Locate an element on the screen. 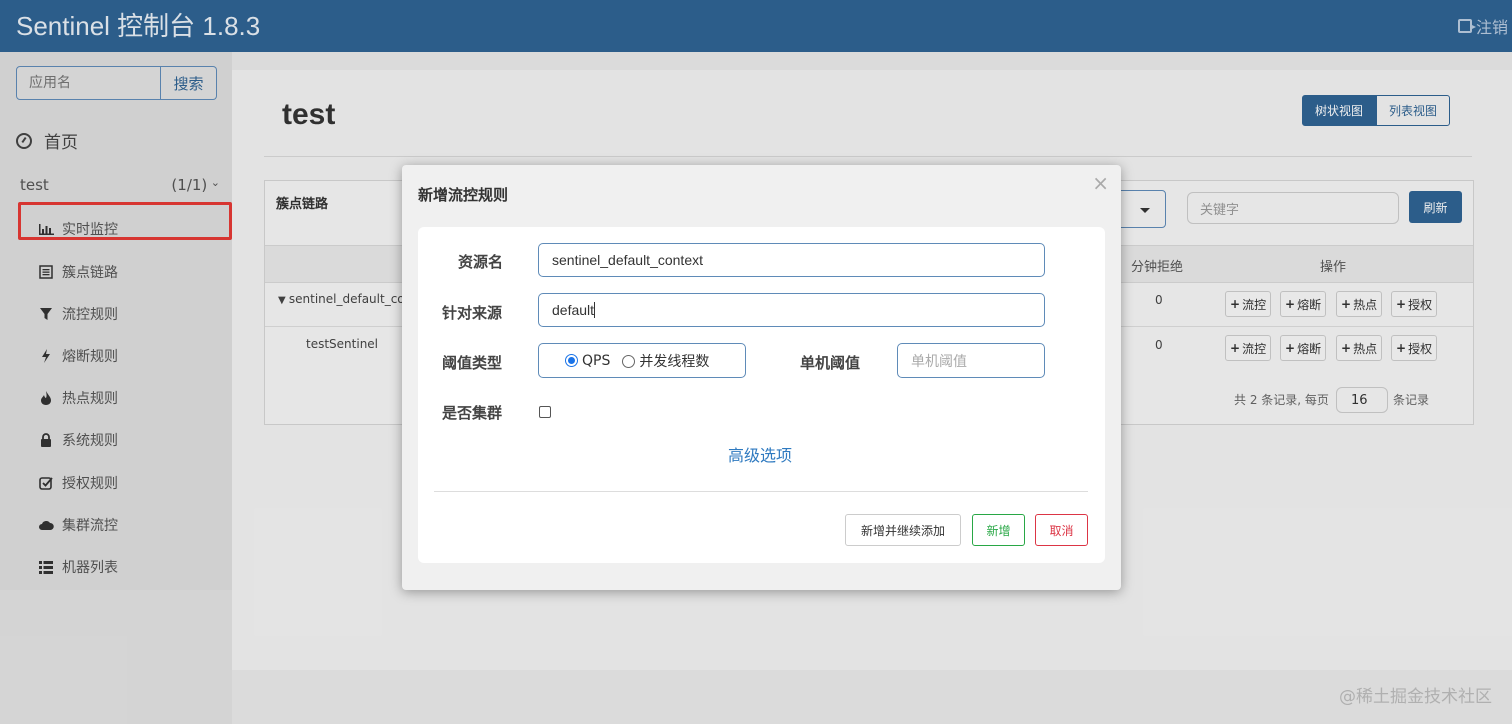 This screenshot has width=1512, height=724. single-threshold-input: 单机阈值 is located at coordinates (971, 360).